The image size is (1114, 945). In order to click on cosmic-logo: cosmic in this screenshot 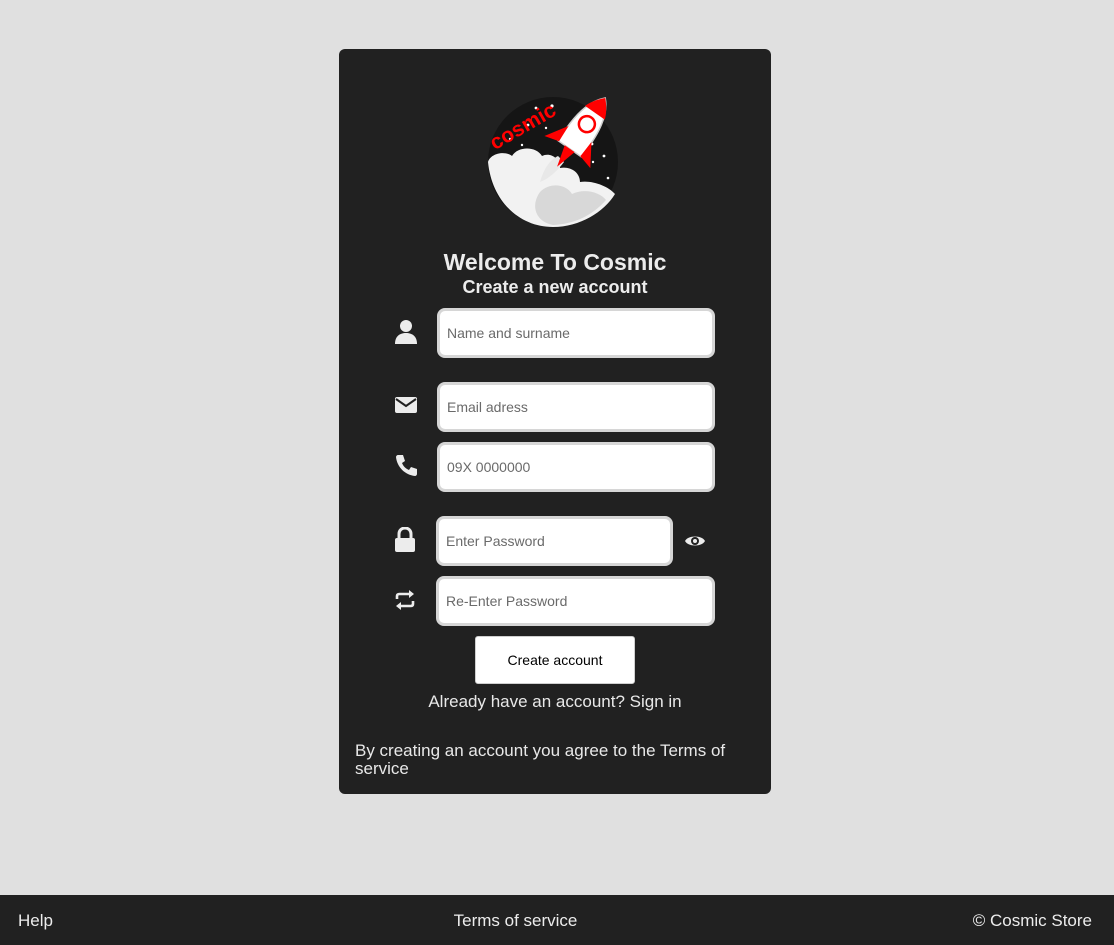, I will do `click(552, 162)`.